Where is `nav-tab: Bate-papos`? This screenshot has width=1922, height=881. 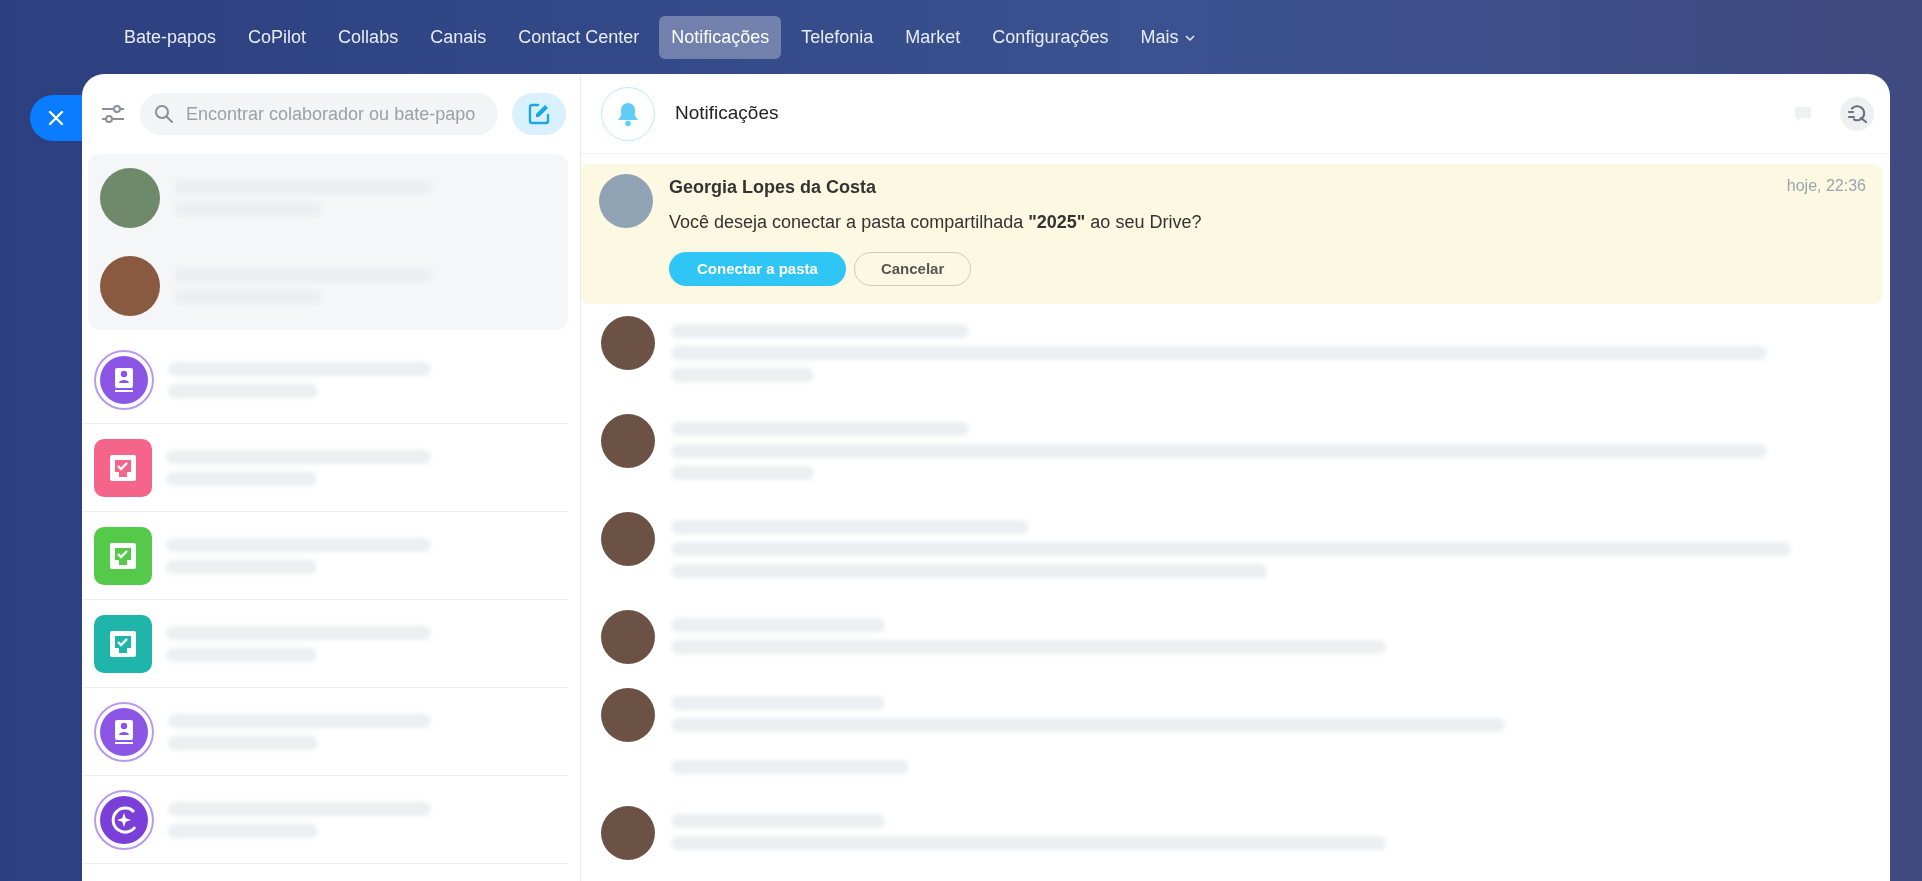
nav-tab: Bate-papos is located at coordinates (170, 37).